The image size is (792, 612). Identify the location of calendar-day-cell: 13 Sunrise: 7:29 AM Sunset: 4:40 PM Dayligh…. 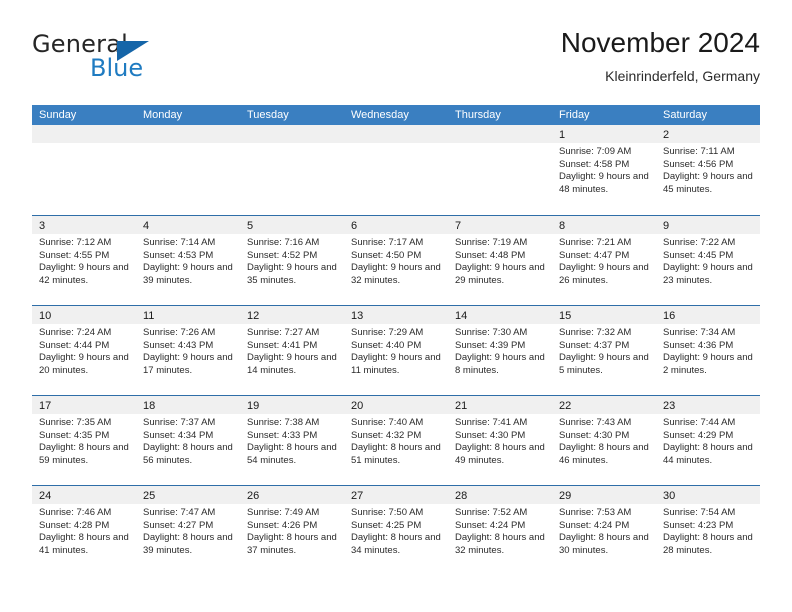
(396, 350).